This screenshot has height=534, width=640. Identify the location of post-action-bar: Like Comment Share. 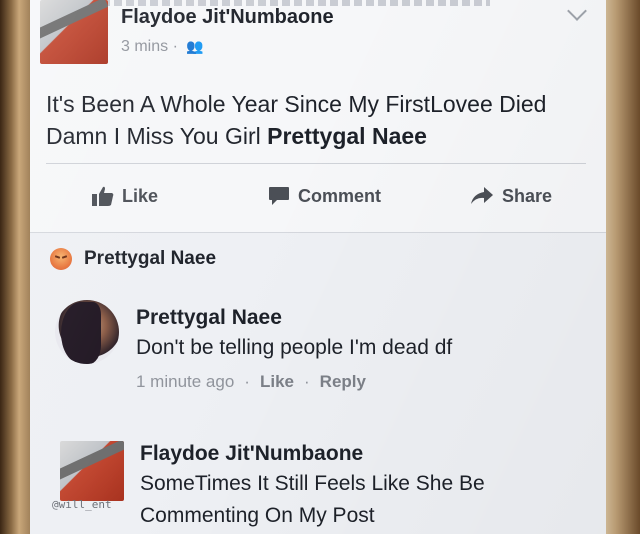
(318, 196).